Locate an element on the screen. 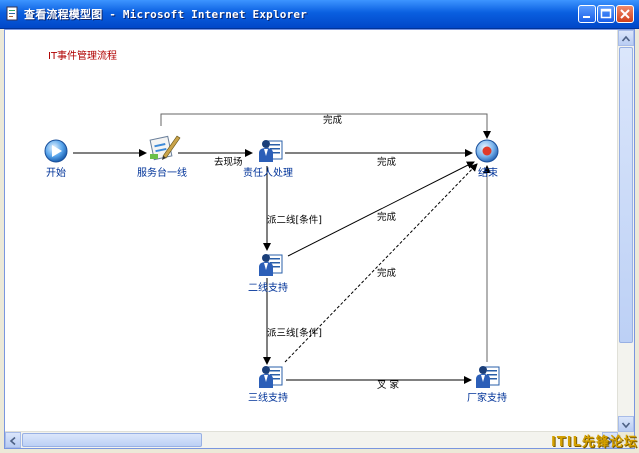 This screenshot has width=639, height=453. scroll-left-button is located at coordinates (13, 440).